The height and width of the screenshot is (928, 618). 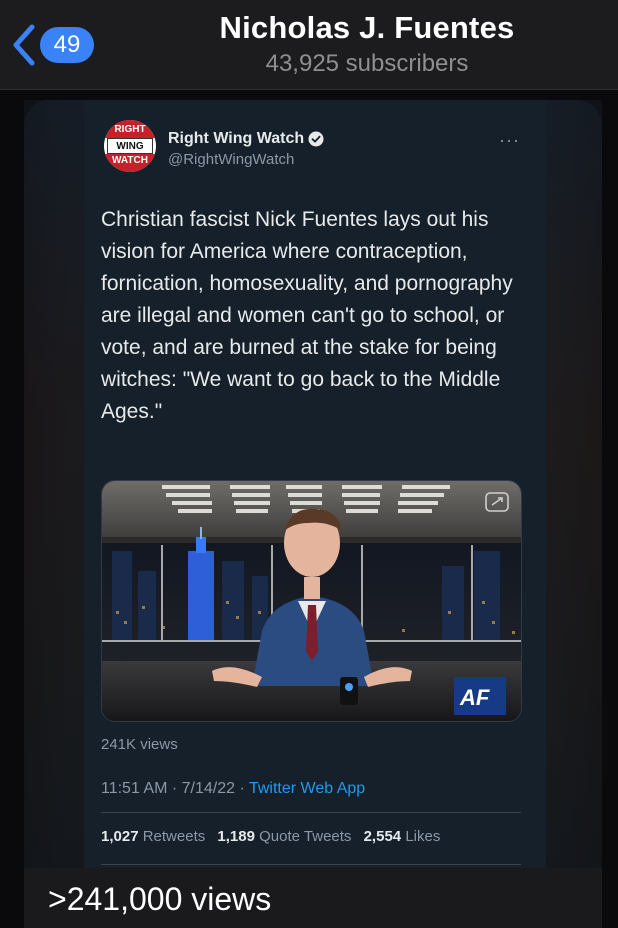 What do you see at coordinates (572, 514) in the screenshot?
I see `media-blur-right` at bounding box center [572, 514].